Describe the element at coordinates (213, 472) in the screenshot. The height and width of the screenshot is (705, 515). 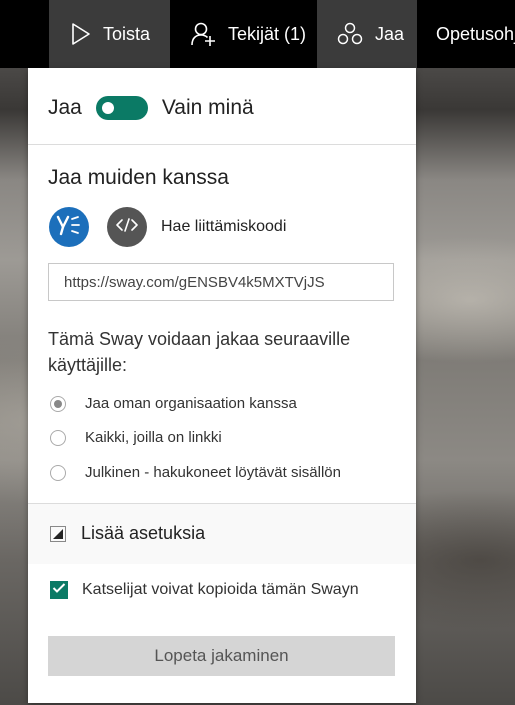
I see `audience-option-label: Julkinen - hakukoneet löytävät sisällön` at that location.